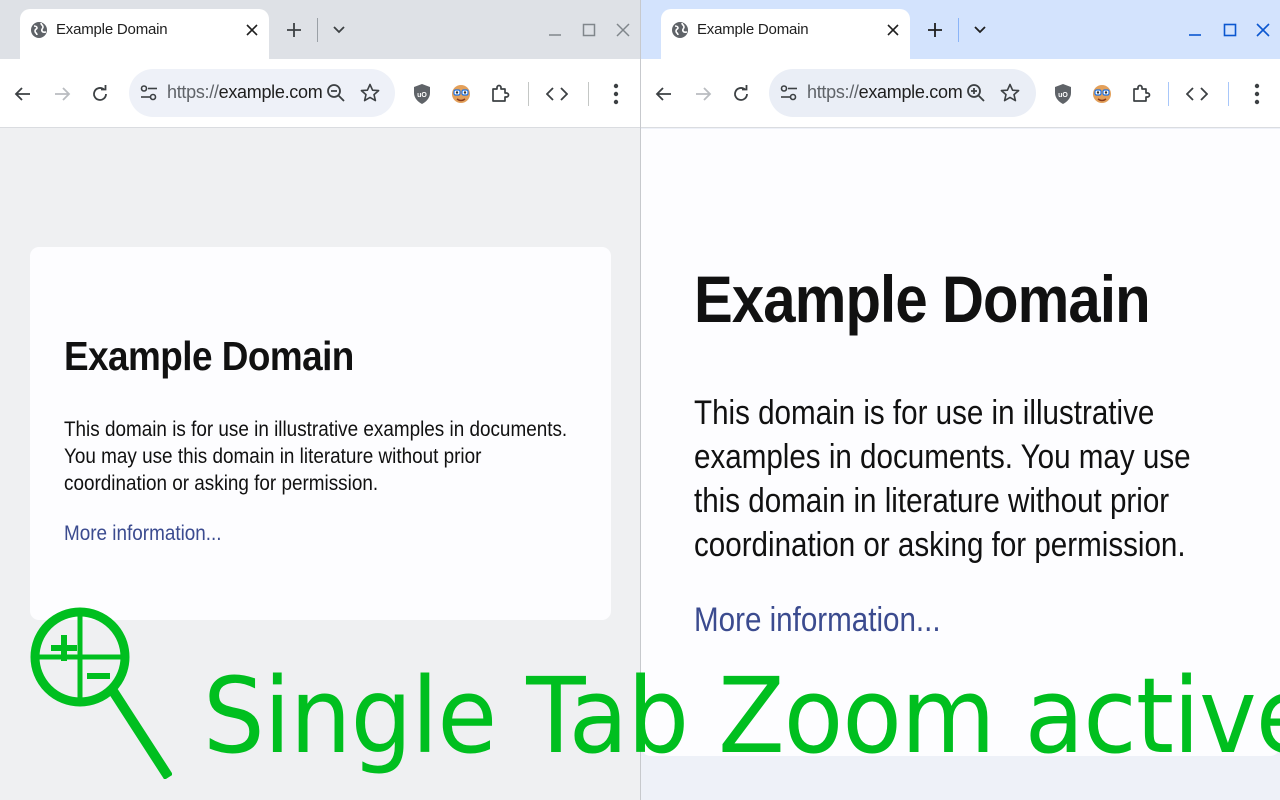  I want to click on single-tab-zoom-banner: Single Tab Zoom active, so click(741, 716).